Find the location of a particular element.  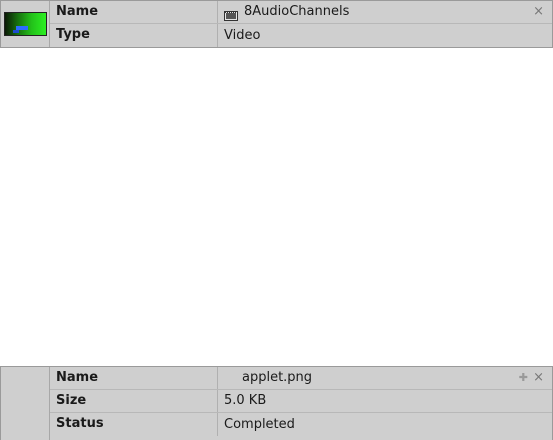

property-label: Type is located at coordinates (134, 35).